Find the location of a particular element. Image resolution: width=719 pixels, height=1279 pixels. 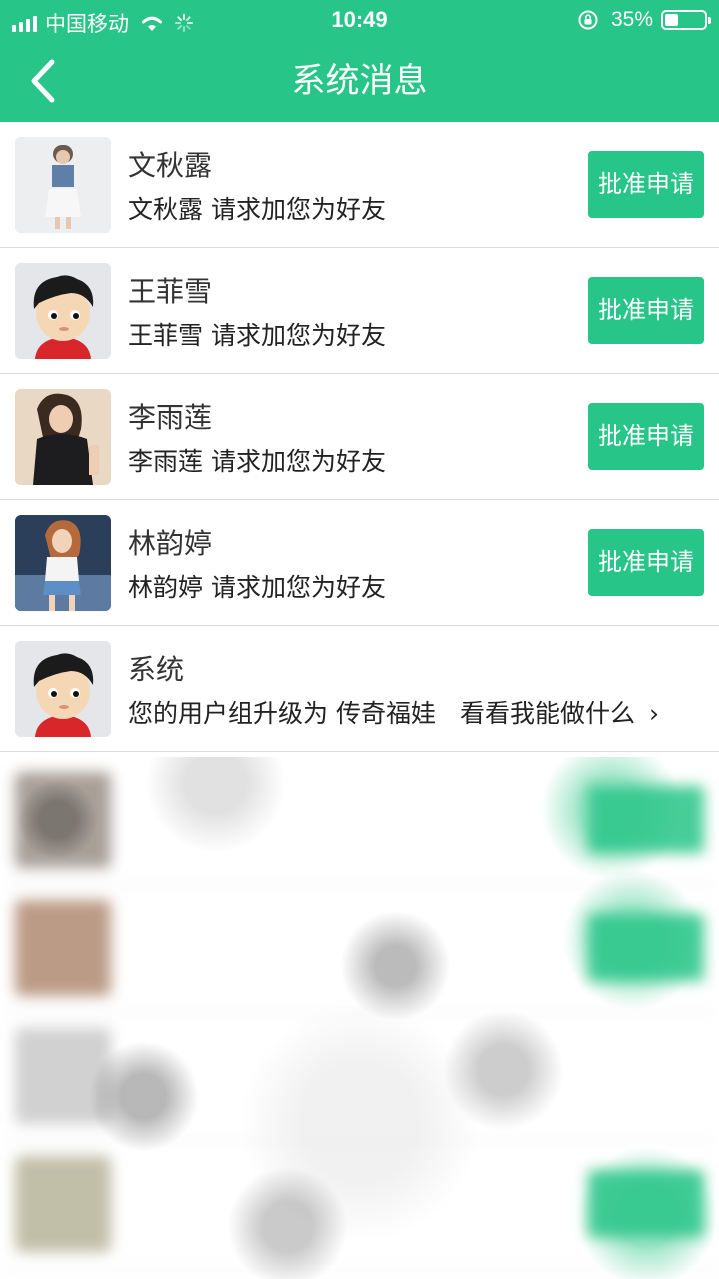

message-text: 您的用户组升级为 传奇福娃 看看我能做什么 › is located at coordinates (393, 712).